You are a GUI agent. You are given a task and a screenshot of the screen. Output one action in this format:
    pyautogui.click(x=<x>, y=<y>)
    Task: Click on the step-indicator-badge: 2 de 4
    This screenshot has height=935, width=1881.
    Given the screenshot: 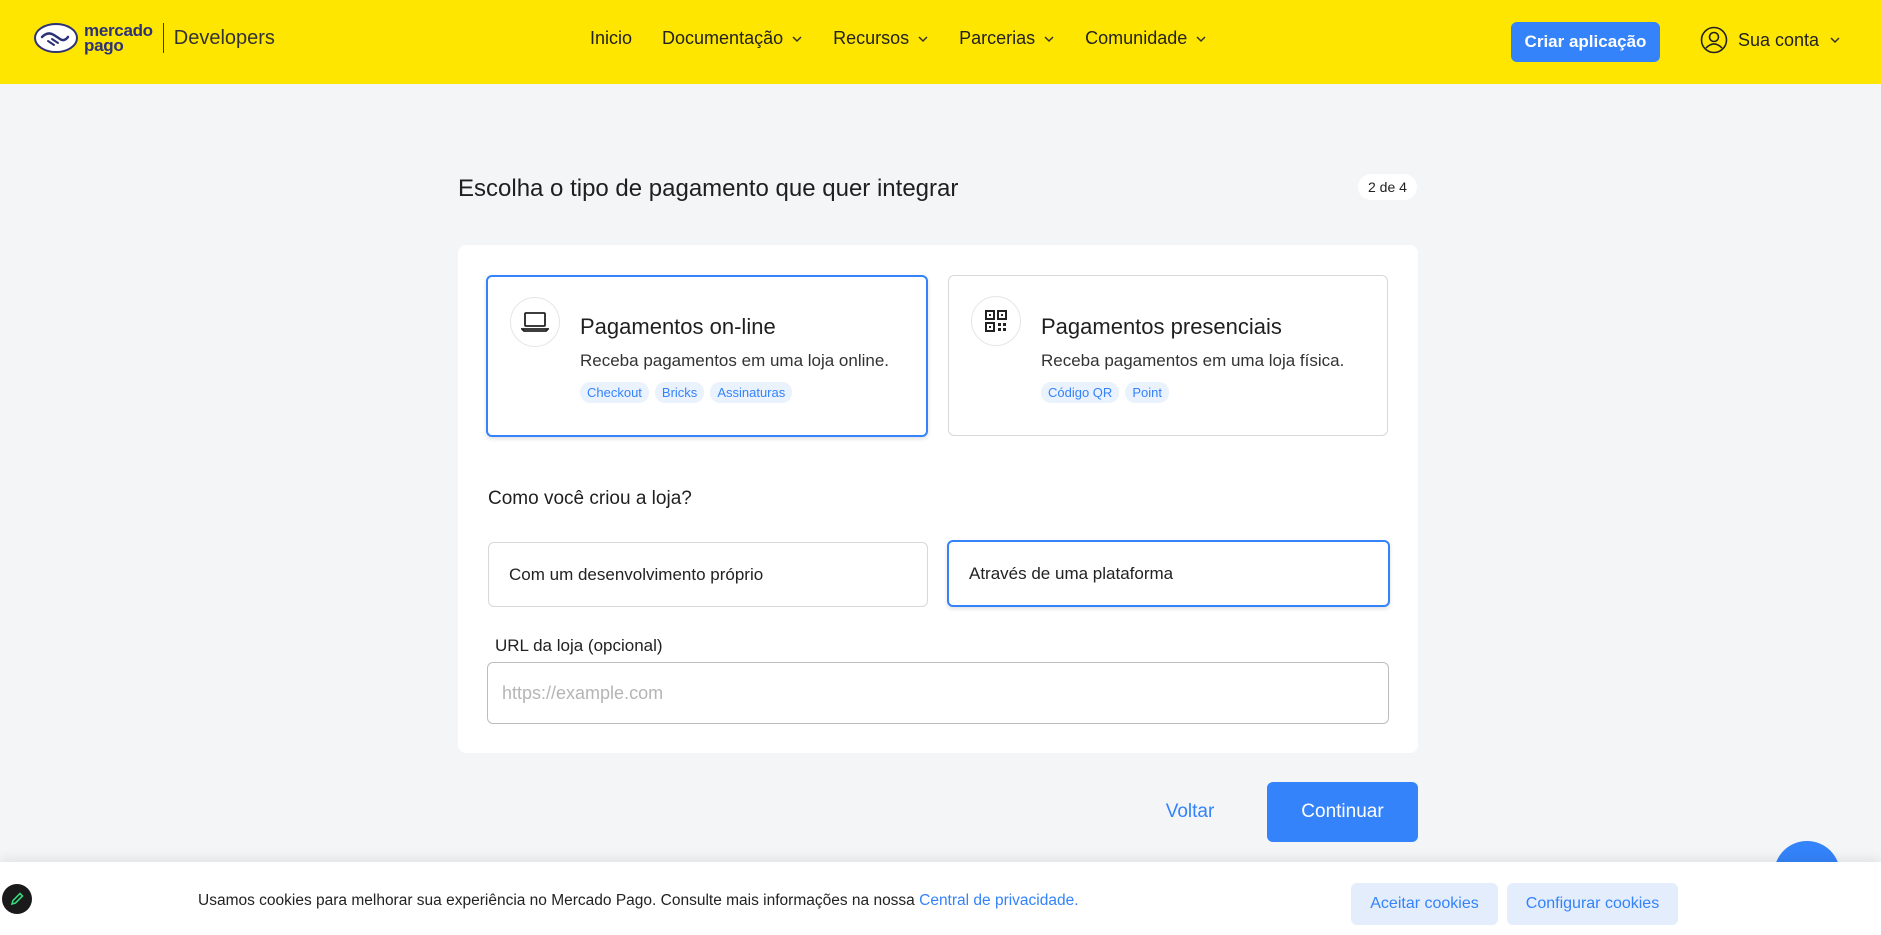 What is the action you would take?
    pyautogui.click(x=1387, y=187)
    